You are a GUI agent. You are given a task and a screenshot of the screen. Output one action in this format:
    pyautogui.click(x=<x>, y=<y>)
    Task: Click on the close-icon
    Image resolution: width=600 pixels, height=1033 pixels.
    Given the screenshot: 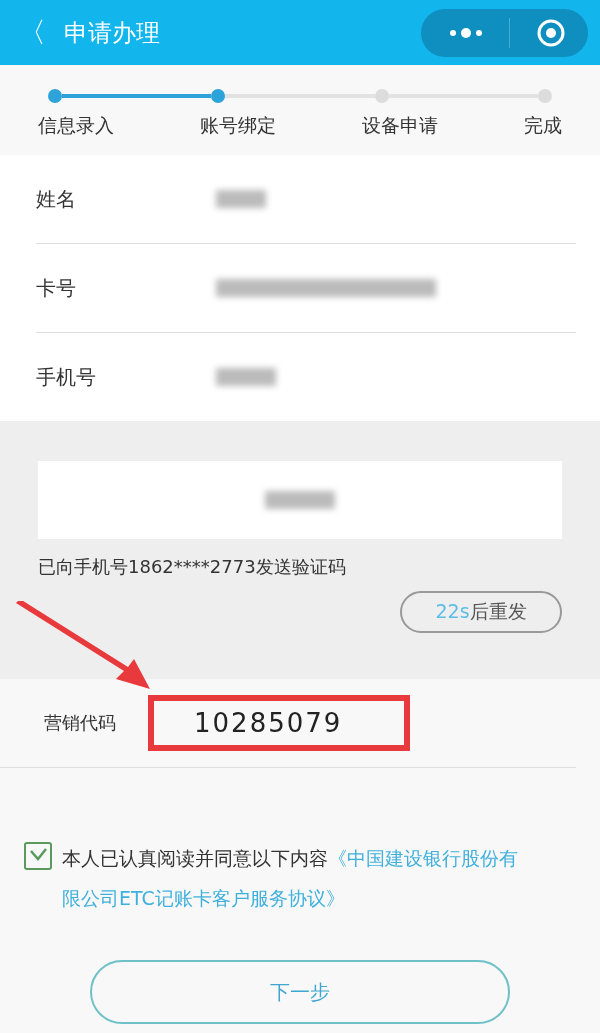 What is the action you would take?
    pyautogui.click(x=551, y=32)
    